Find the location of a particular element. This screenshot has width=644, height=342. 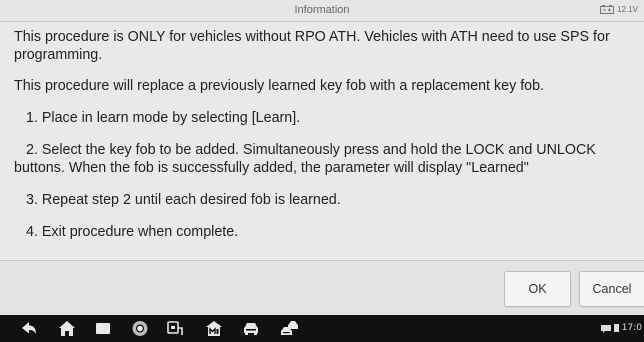

battery-voltage: 12.1V is located at coordinates (627, 9).